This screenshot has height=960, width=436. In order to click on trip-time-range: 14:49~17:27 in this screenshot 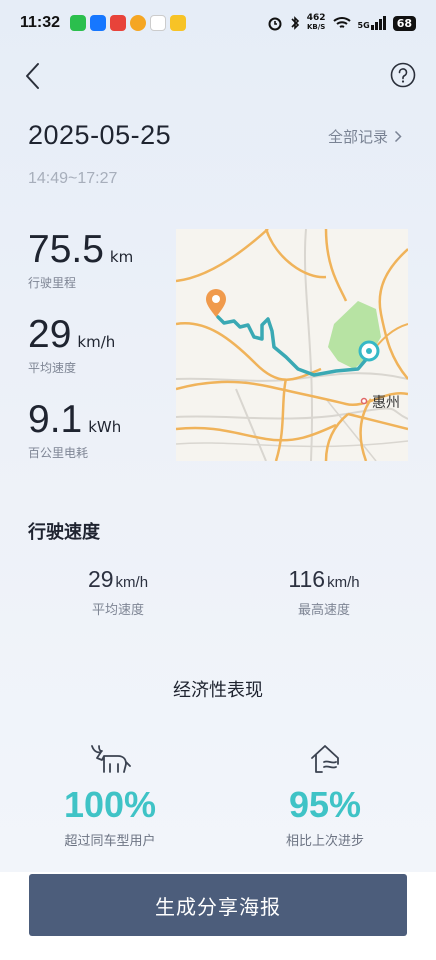, I will do `click(73, 178)`.